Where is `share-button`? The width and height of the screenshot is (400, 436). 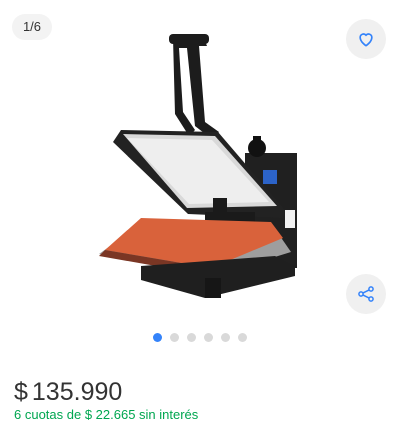 share-button is located at coordinates (366, 294).